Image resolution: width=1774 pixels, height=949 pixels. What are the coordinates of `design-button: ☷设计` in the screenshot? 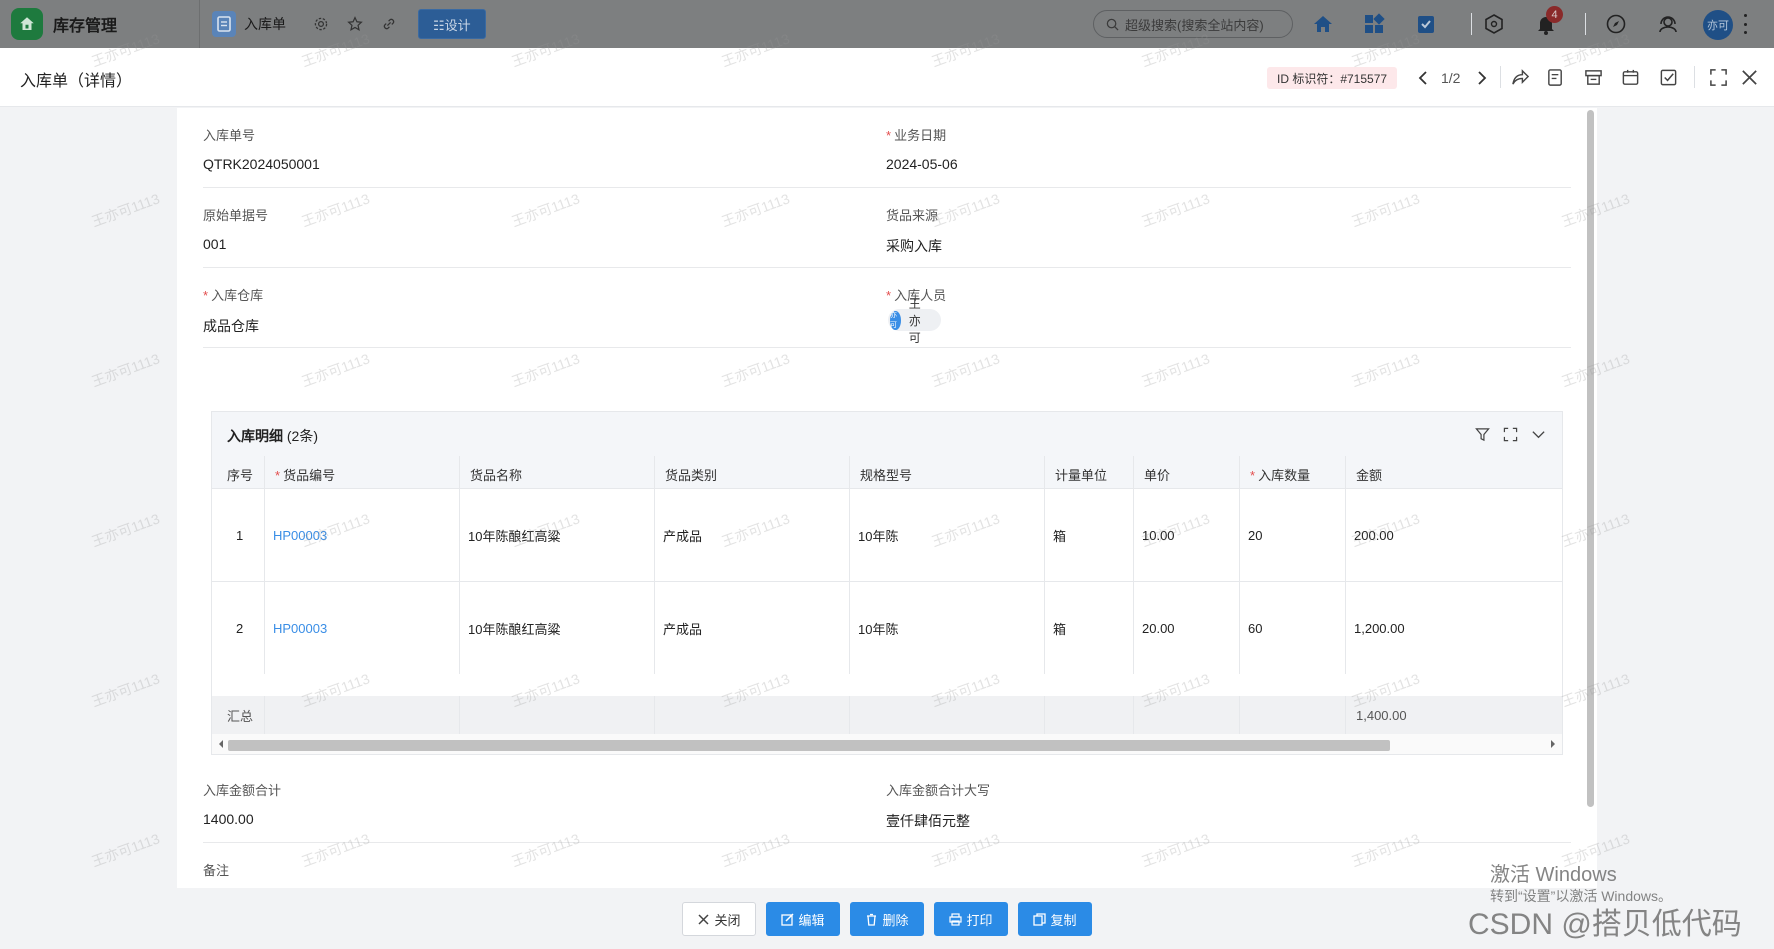 It's located at (452, 24).